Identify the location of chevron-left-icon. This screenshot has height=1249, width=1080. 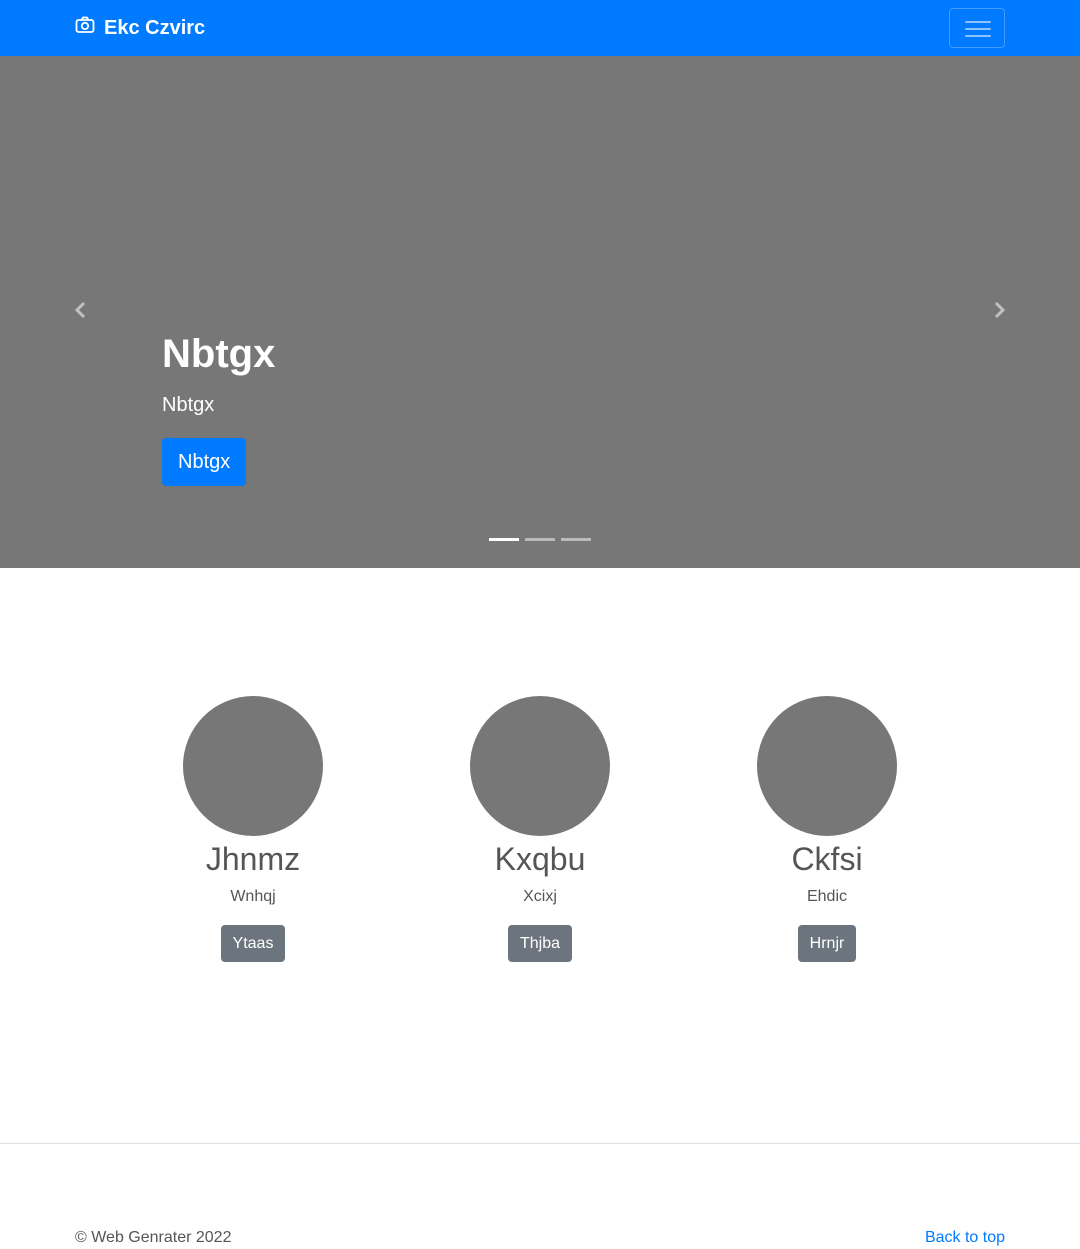
(81, 312).